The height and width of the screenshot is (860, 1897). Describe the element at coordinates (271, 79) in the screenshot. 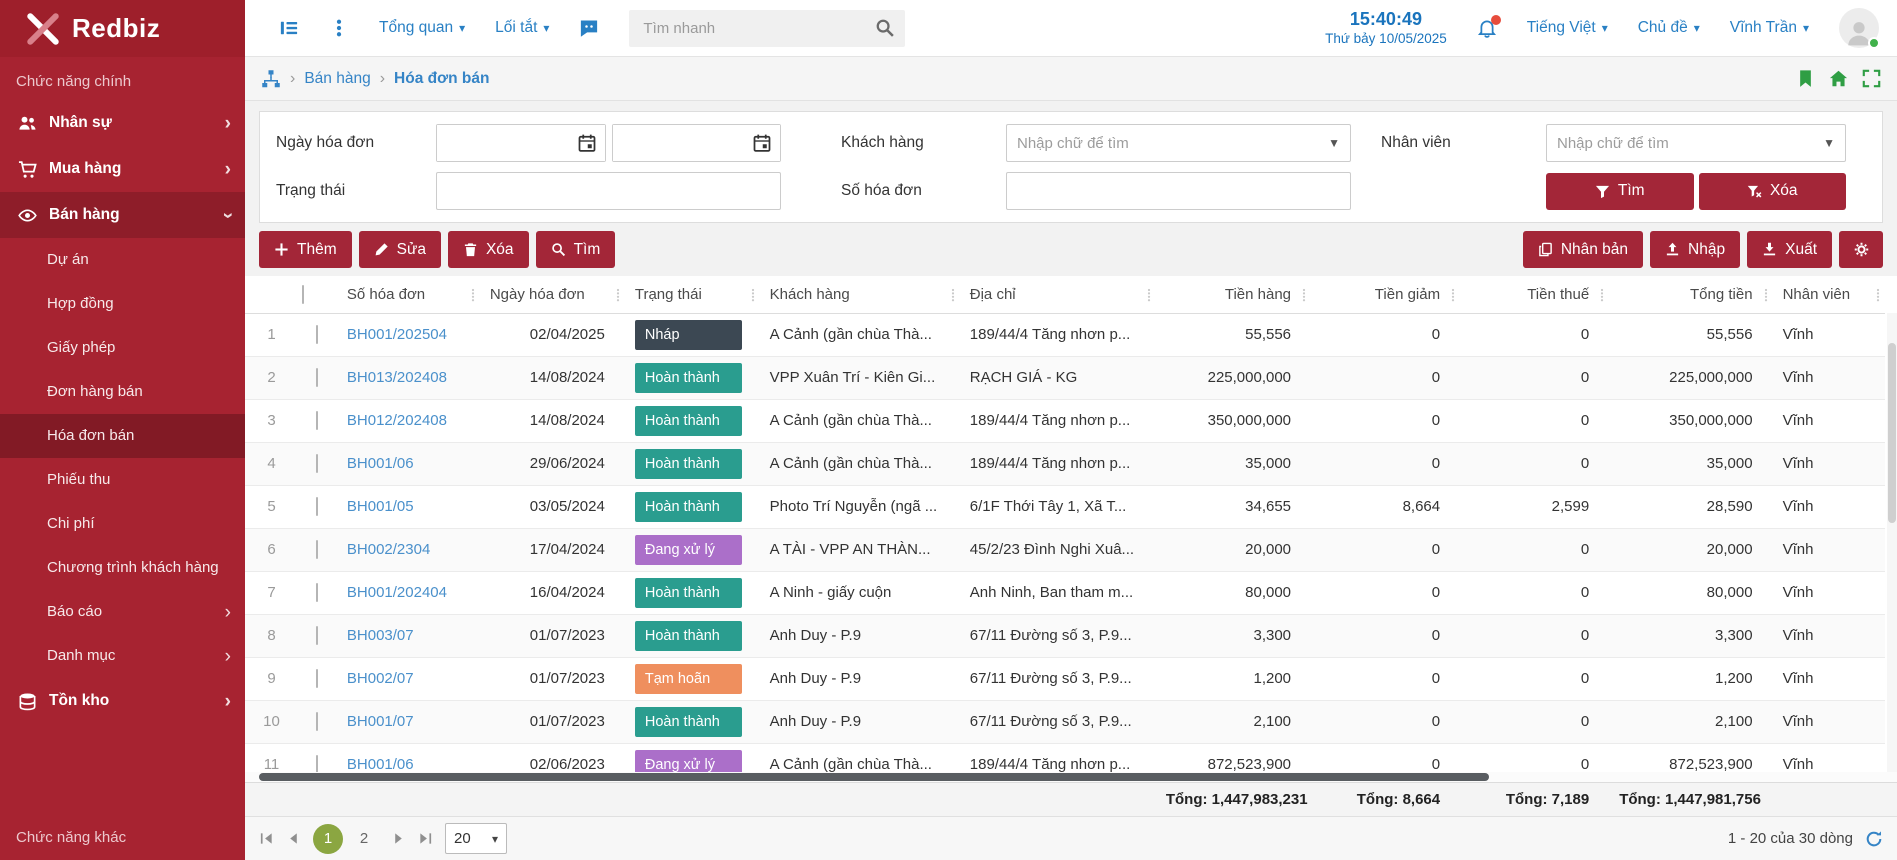

I see `sitemap-icon` at that location.